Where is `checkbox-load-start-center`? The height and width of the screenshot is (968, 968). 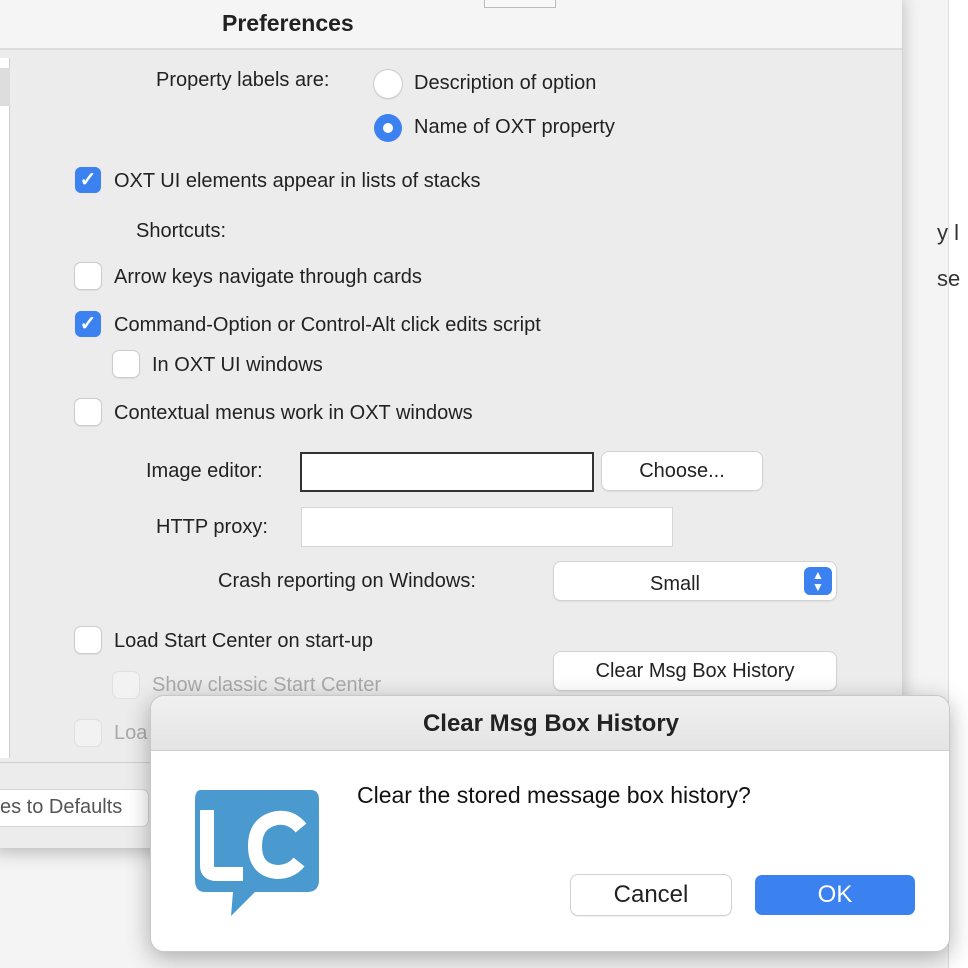 checkbox-load-start-center is located at coordinates (88, 640).